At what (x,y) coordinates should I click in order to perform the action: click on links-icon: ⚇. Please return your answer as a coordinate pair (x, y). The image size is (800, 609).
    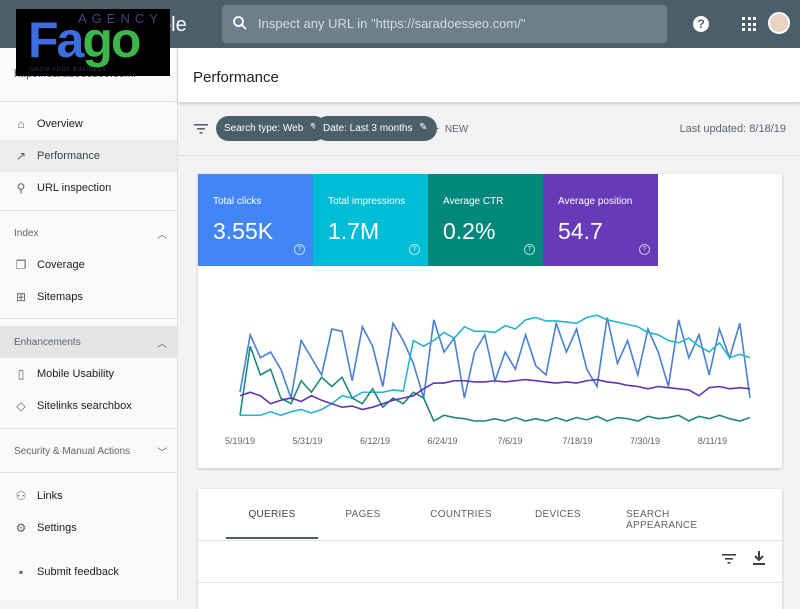
    Looking at the image, I should click on (21, 496).